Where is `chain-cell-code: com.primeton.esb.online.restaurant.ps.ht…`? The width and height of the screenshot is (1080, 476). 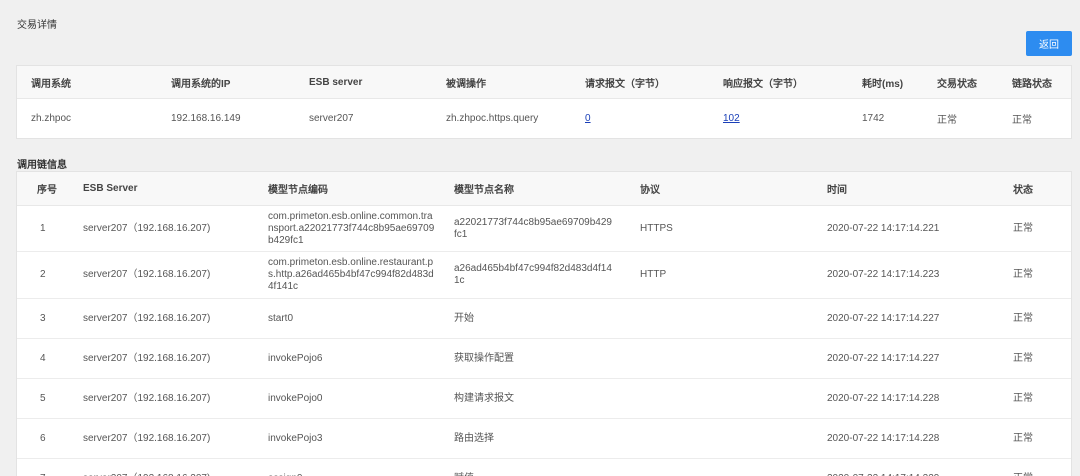
chain-cell-code: com.primeton.esb.online.restaurant.ps.ht… is located at coordinates (351, 274).